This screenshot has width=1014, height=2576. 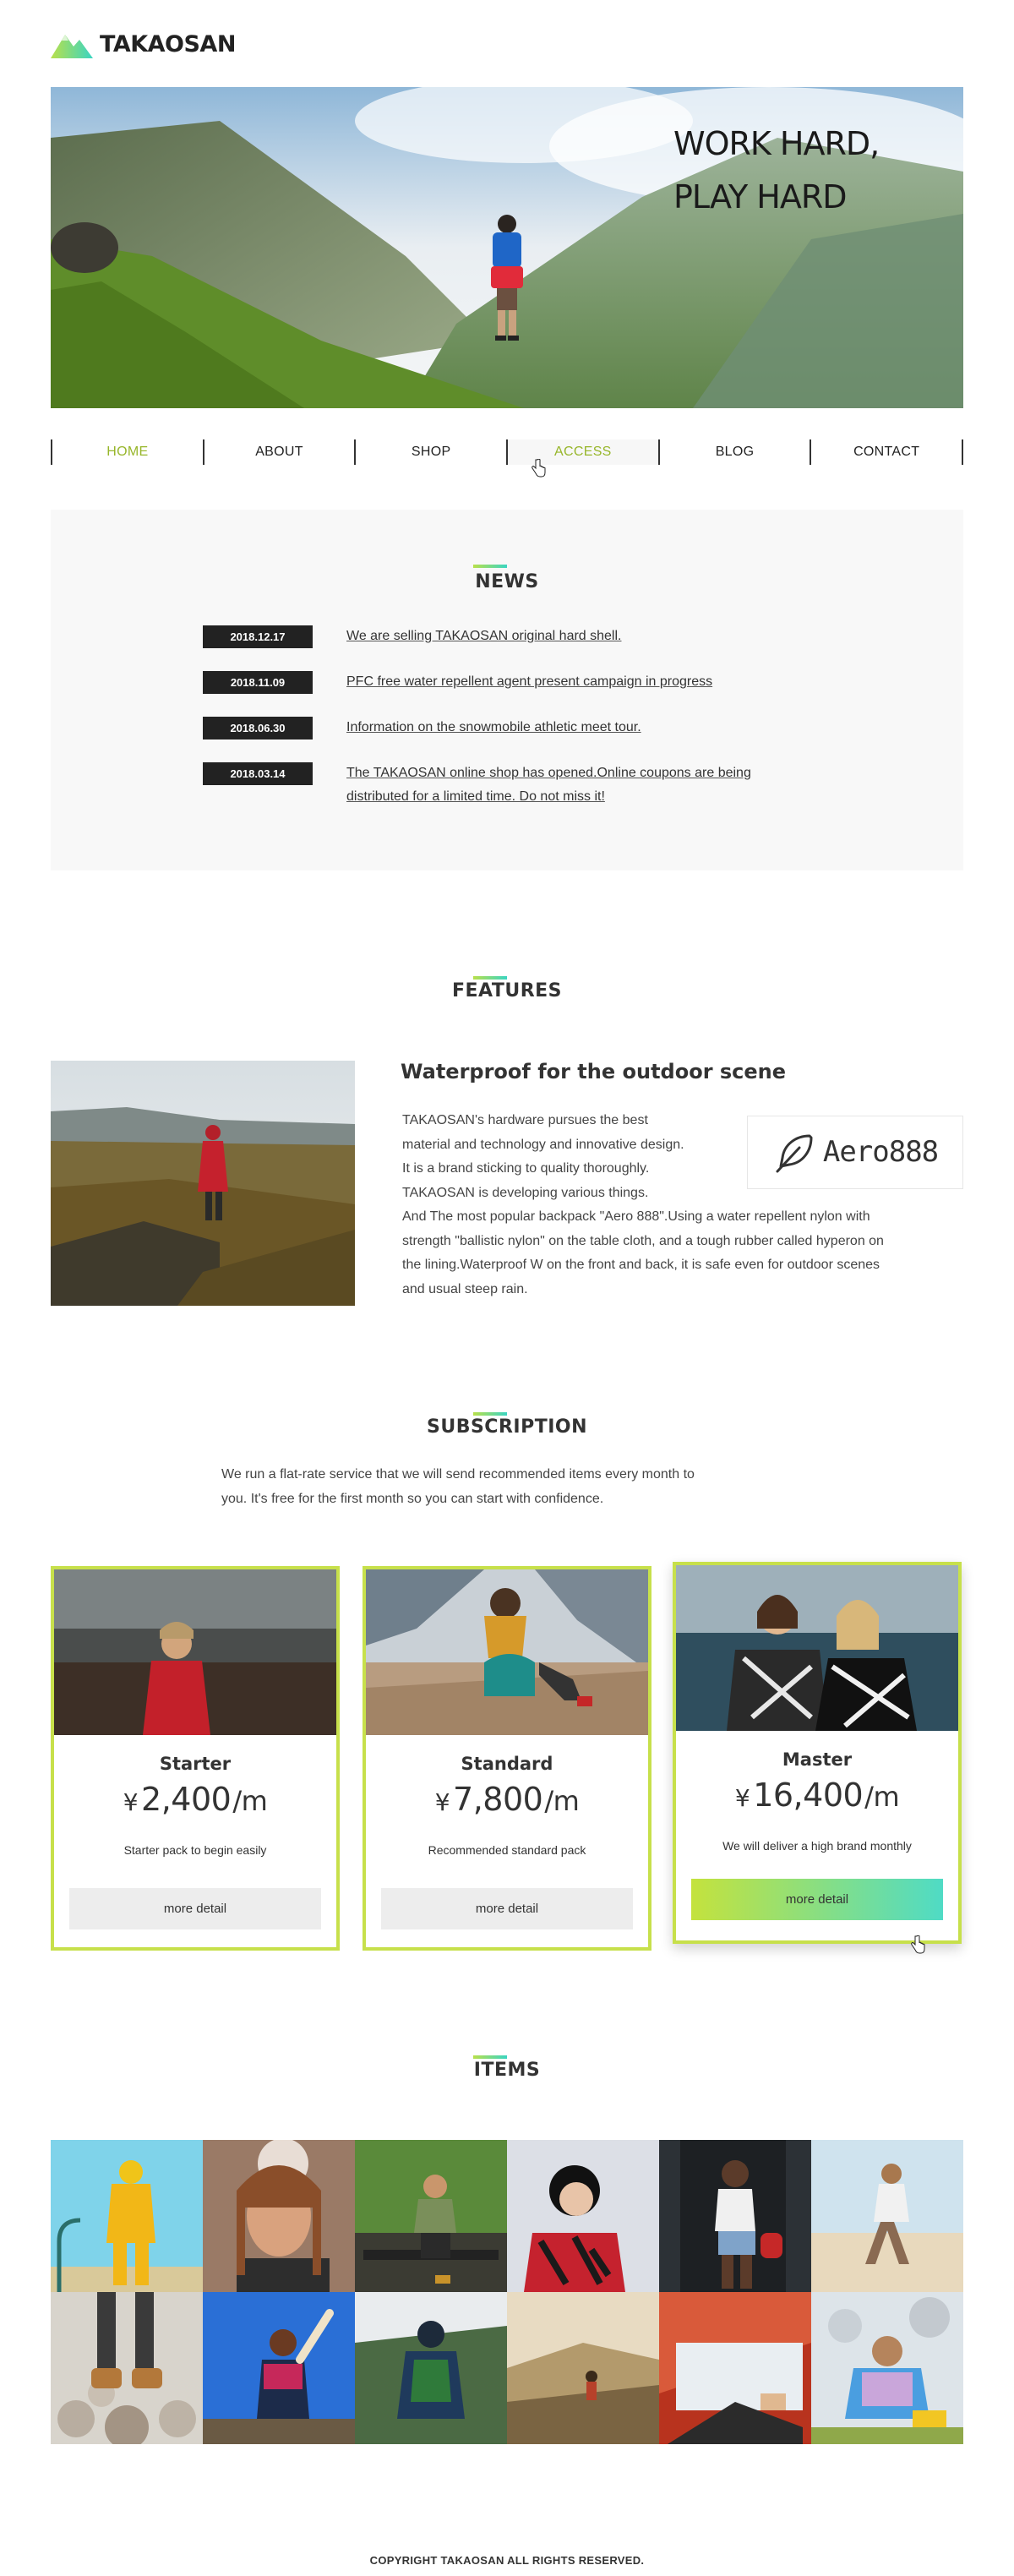 I want to click on plan-price-value: 7,800, so click(x=498, y=1799).